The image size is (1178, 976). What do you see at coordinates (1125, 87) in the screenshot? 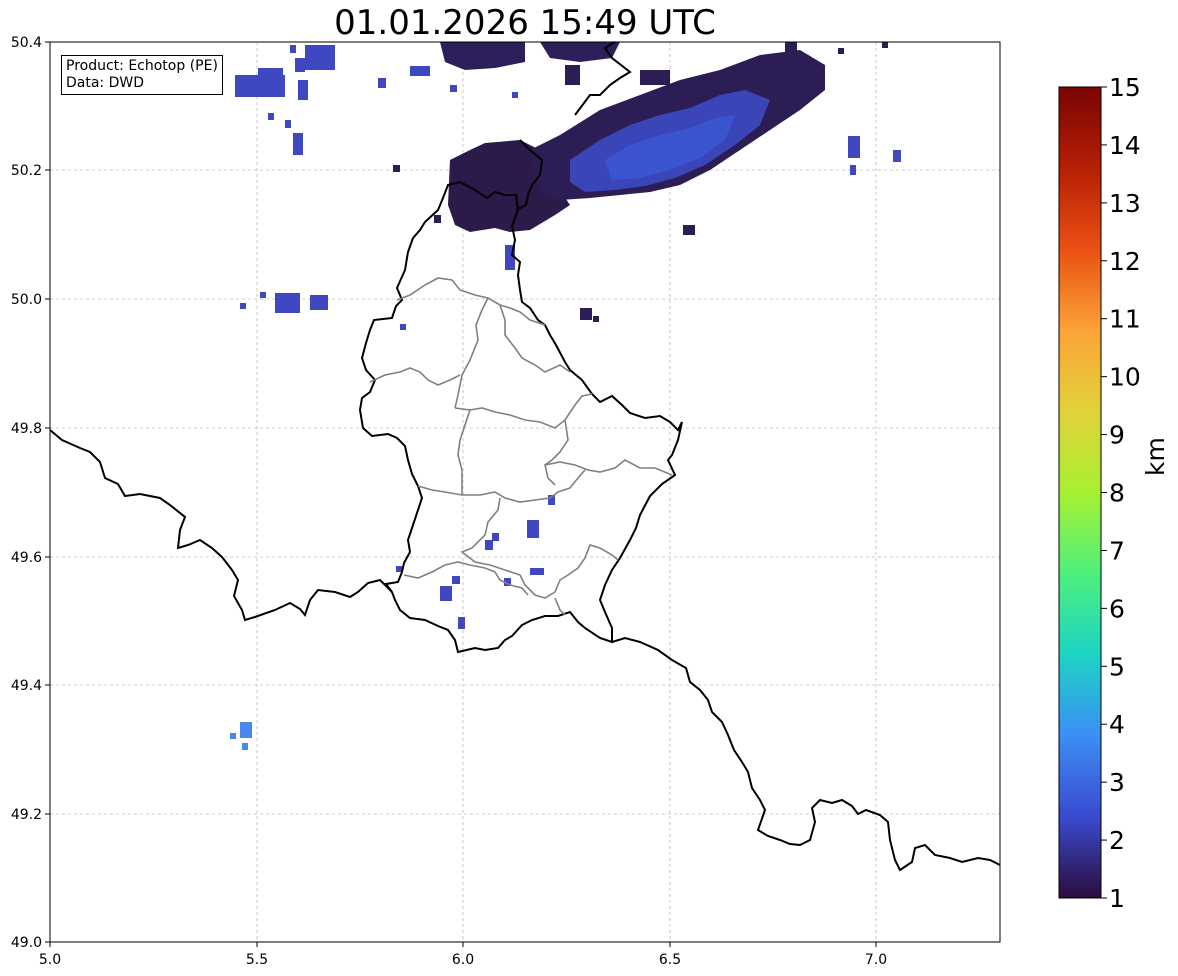
I see `colorbar-tick-label: 15` at bounding box center [1125, 87].